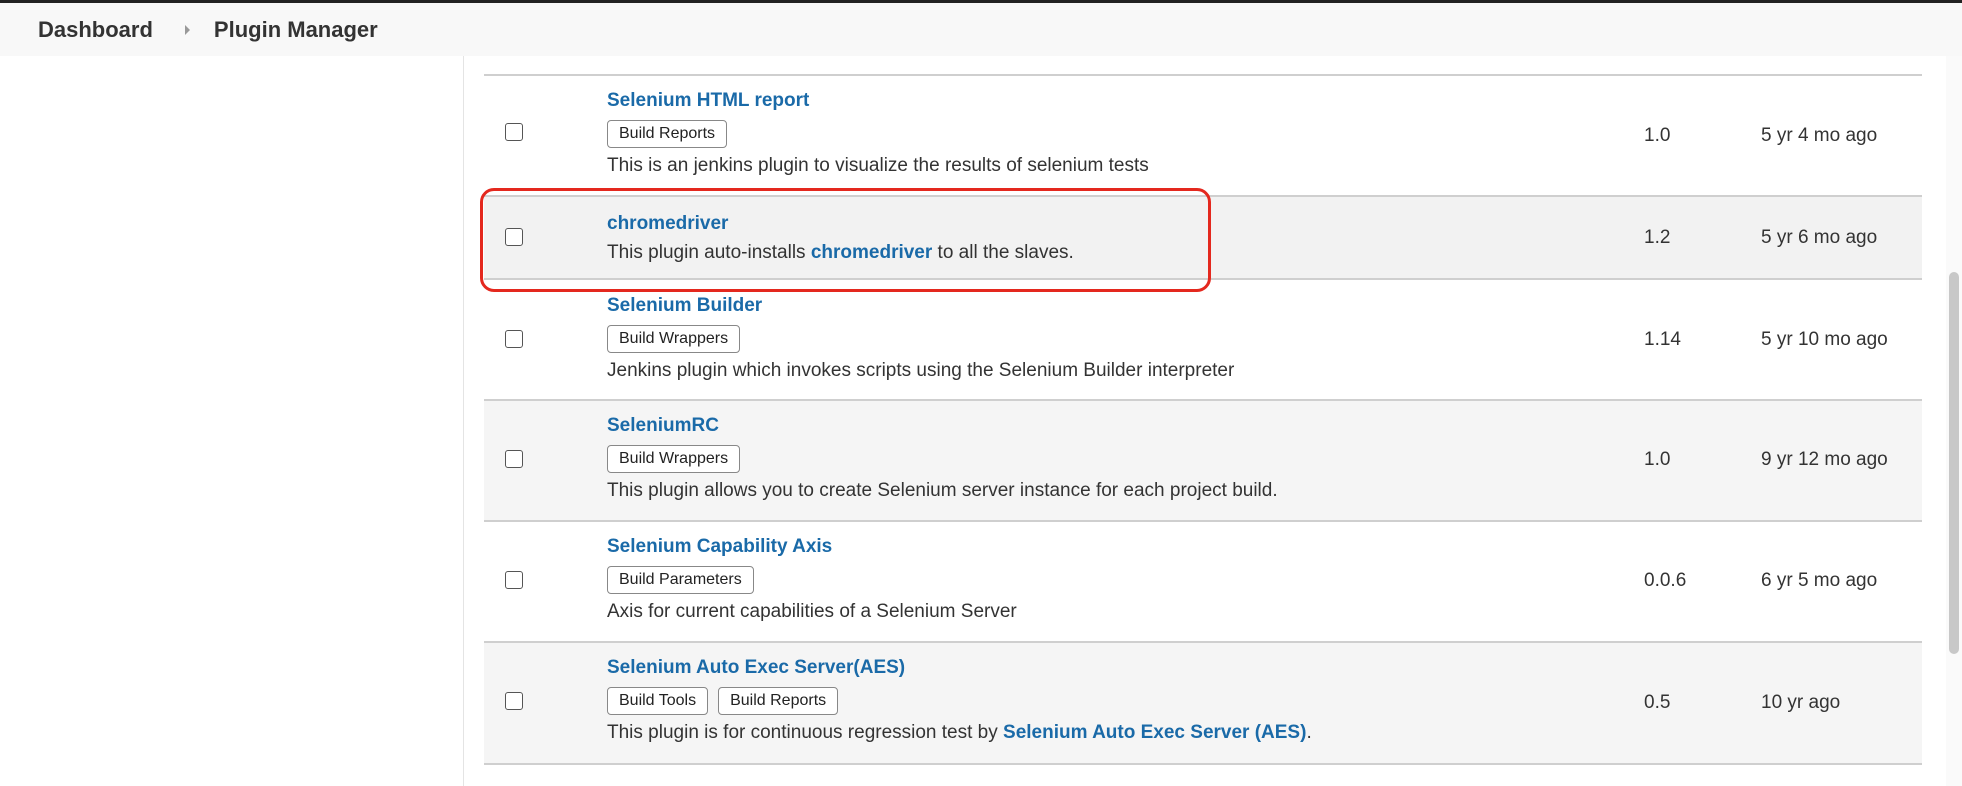 Image resolution: width=1962 pixels, height=786 pixels. Describe the element at coordinates (1824, 339) in the screenshot. I see `plugin-released: 5 yr 10 mo ago` at that location.